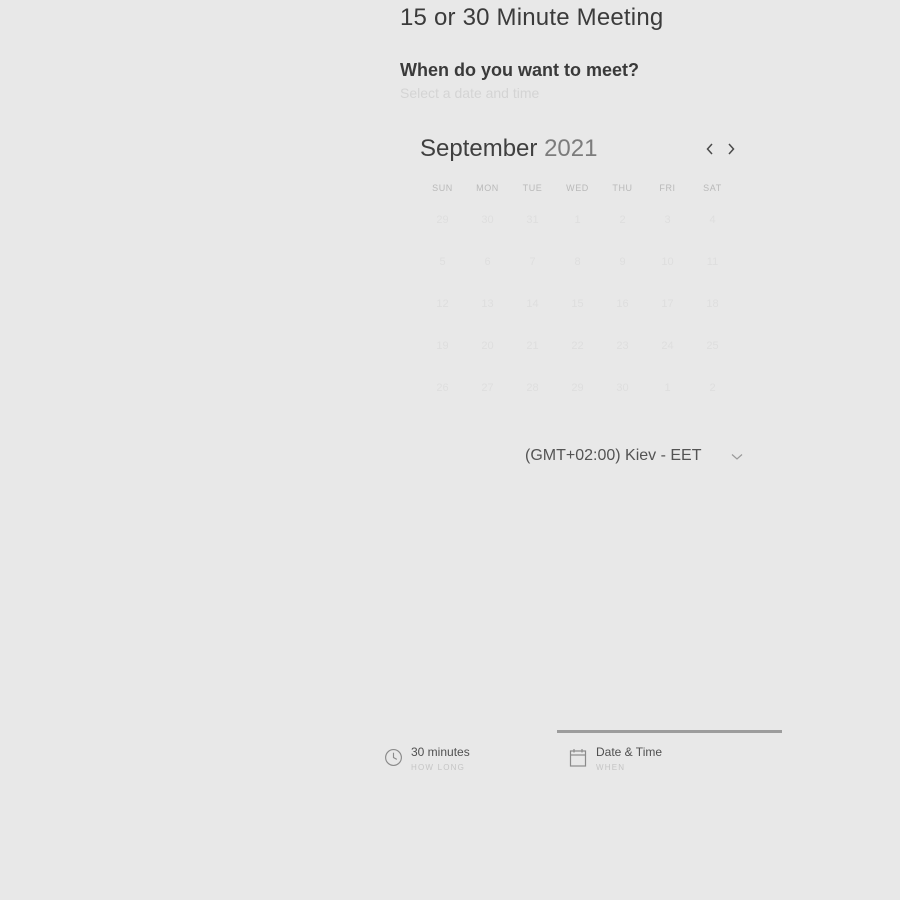 This screenshot has height=900, width=900. Describe the element at coordinates (737, 457) in the screenshot. I see `chevron-down-icon` at that location.